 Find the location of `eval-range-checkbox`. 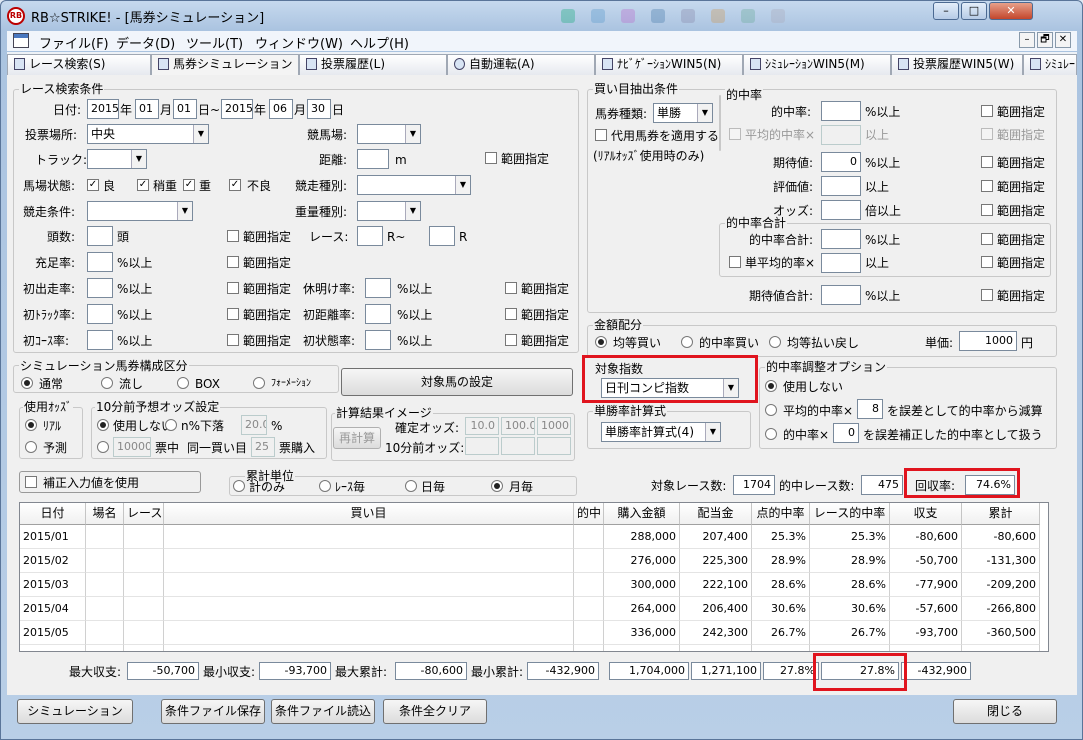

eval-range-checkbox is located at coordinates (987, 186).